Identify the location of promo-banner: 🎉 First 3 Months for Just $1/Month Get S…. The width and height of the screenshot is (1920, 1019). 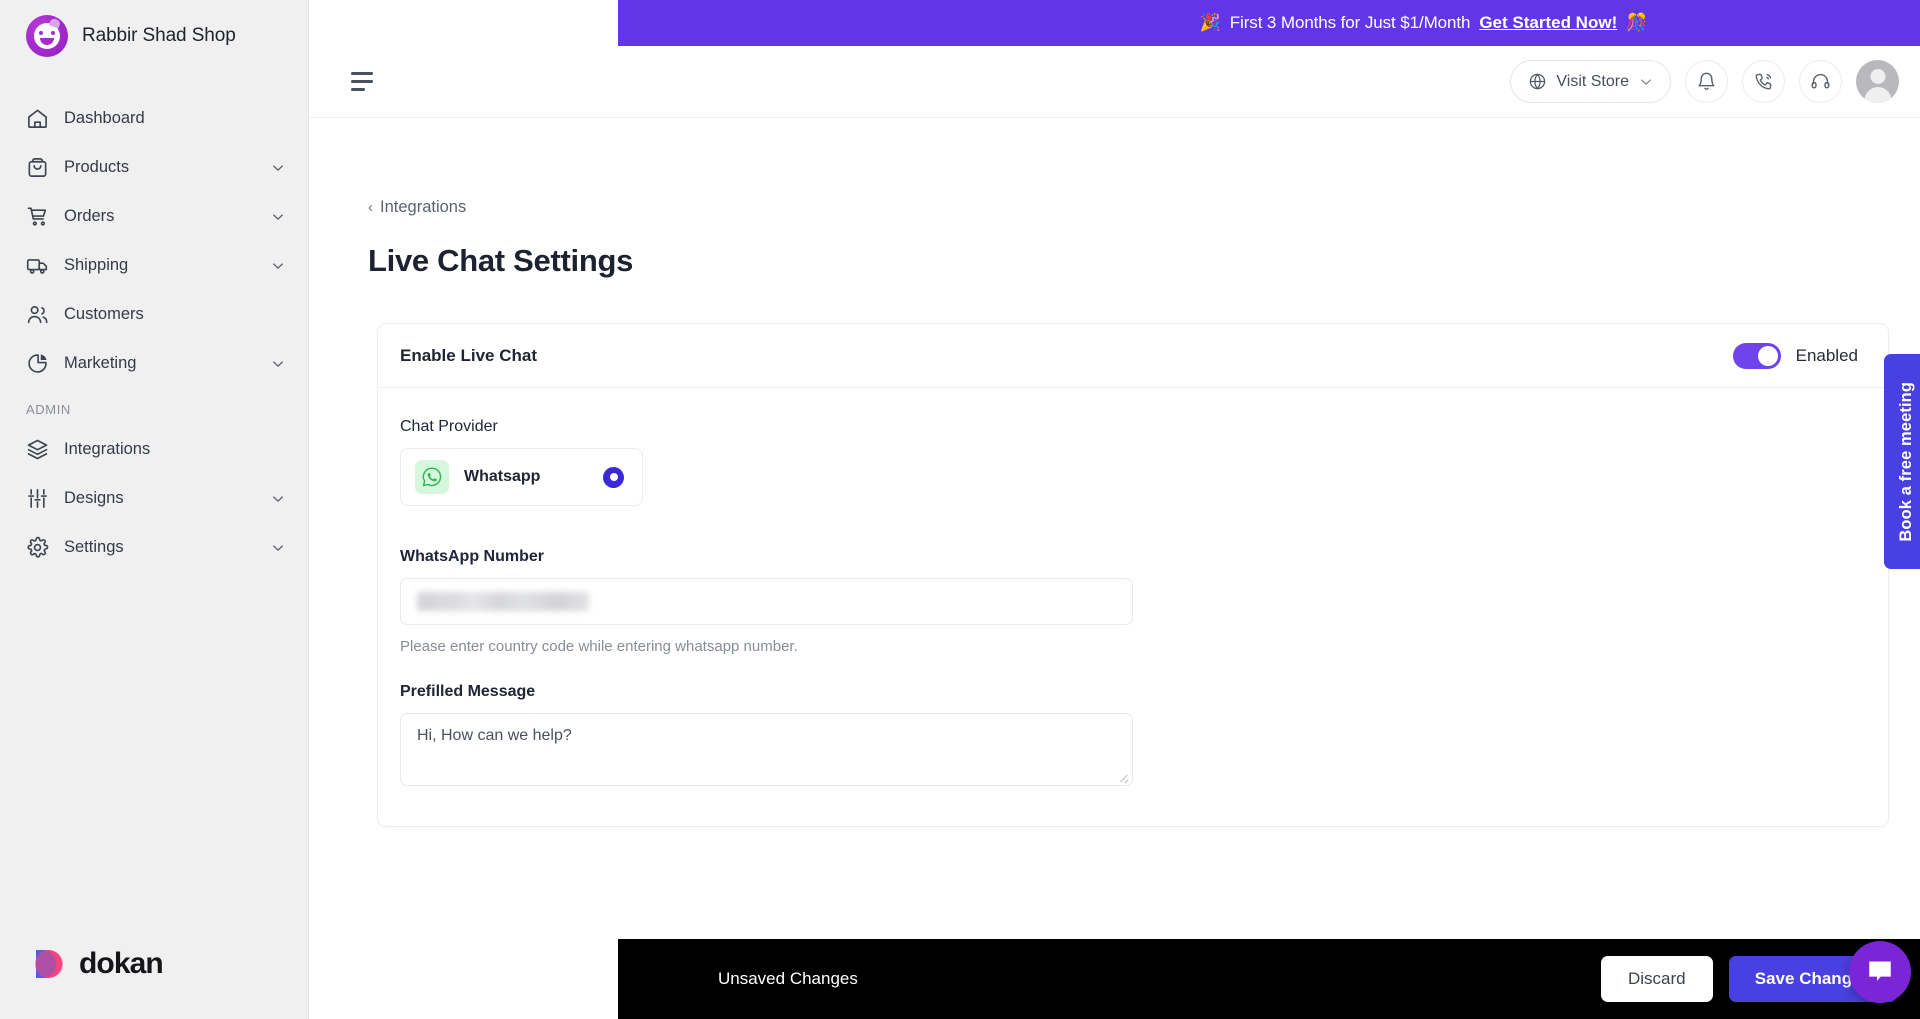
(1269, 23).